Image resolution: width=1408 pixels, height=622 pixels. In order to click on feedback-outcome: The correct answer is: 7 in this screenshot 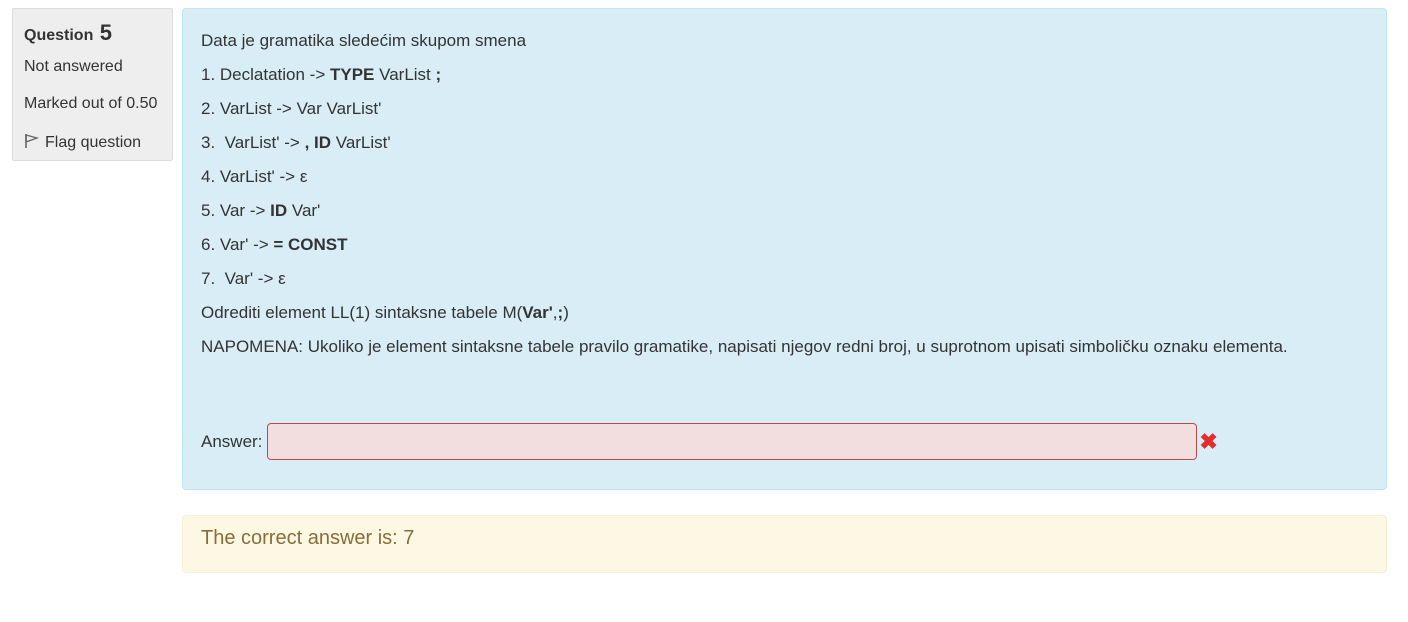, I will do `click(784, 544)`.